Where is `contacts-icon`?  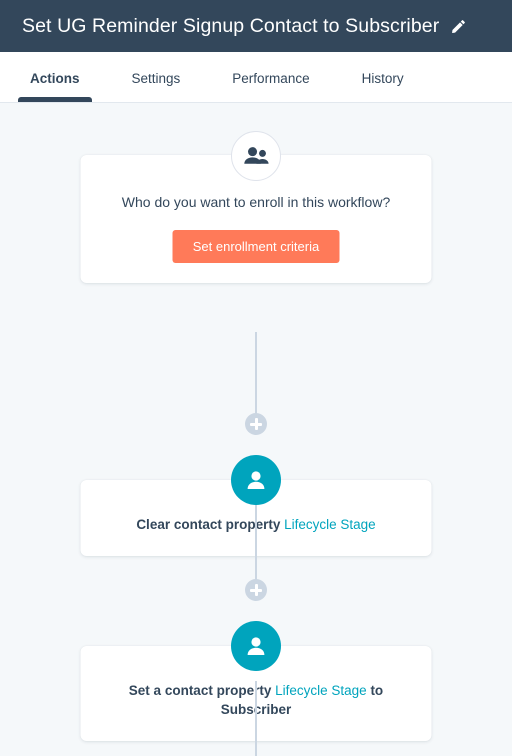
contacts-icon is located at coordinates (256, 155).